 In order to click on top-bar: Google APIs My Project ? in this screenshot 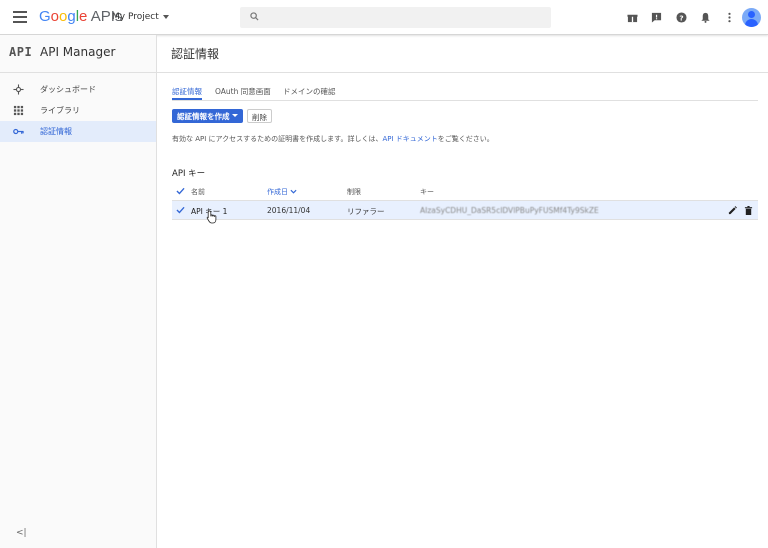, I will do `click(384, 17)`.